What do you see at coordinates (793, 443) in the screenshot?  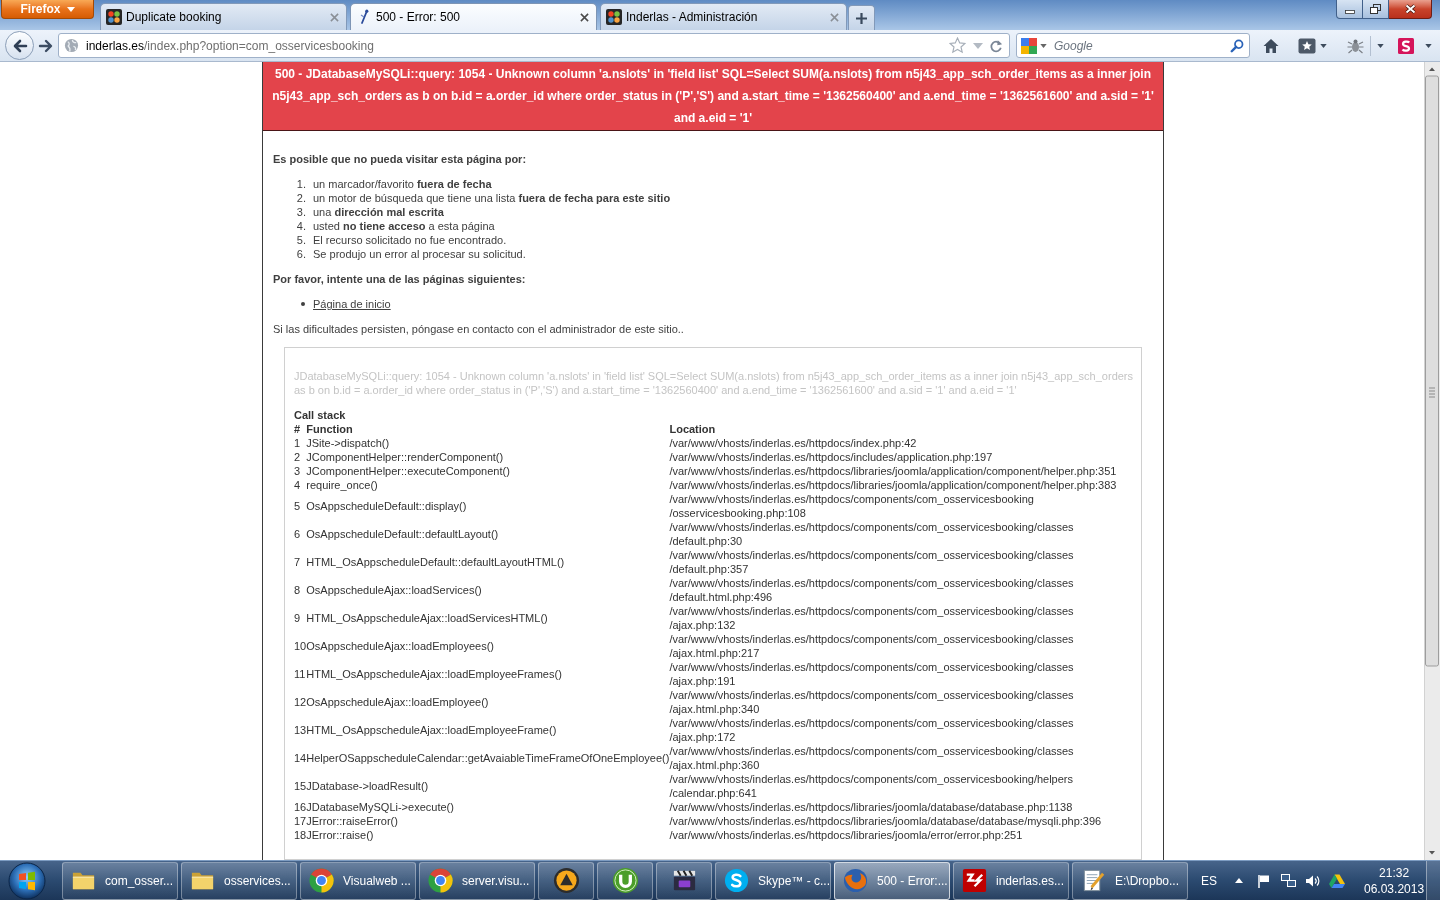 I see `file-path: /var/www/vhosts/inderlas.es/httpdocs/index.php:42` at bounding box center [793, 443].